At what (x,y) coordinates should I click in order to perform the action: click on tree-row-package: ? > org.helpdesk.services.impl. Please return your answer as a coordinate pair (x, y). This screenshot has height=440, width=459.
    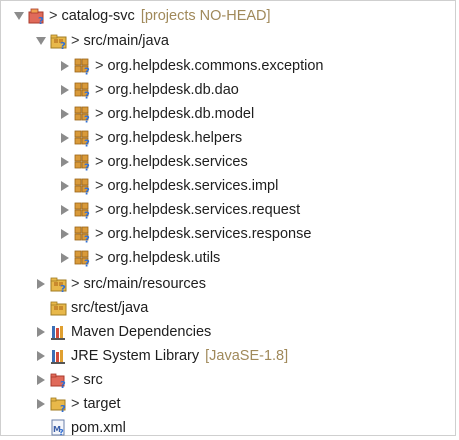
    Looking at the image, I should click on (169, 186).